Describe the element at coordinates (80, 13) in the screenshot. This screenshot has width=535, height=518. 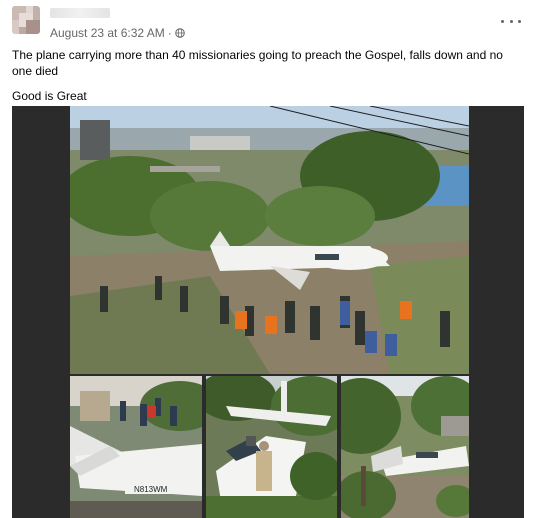
I see `author-name-redacted` at that location.